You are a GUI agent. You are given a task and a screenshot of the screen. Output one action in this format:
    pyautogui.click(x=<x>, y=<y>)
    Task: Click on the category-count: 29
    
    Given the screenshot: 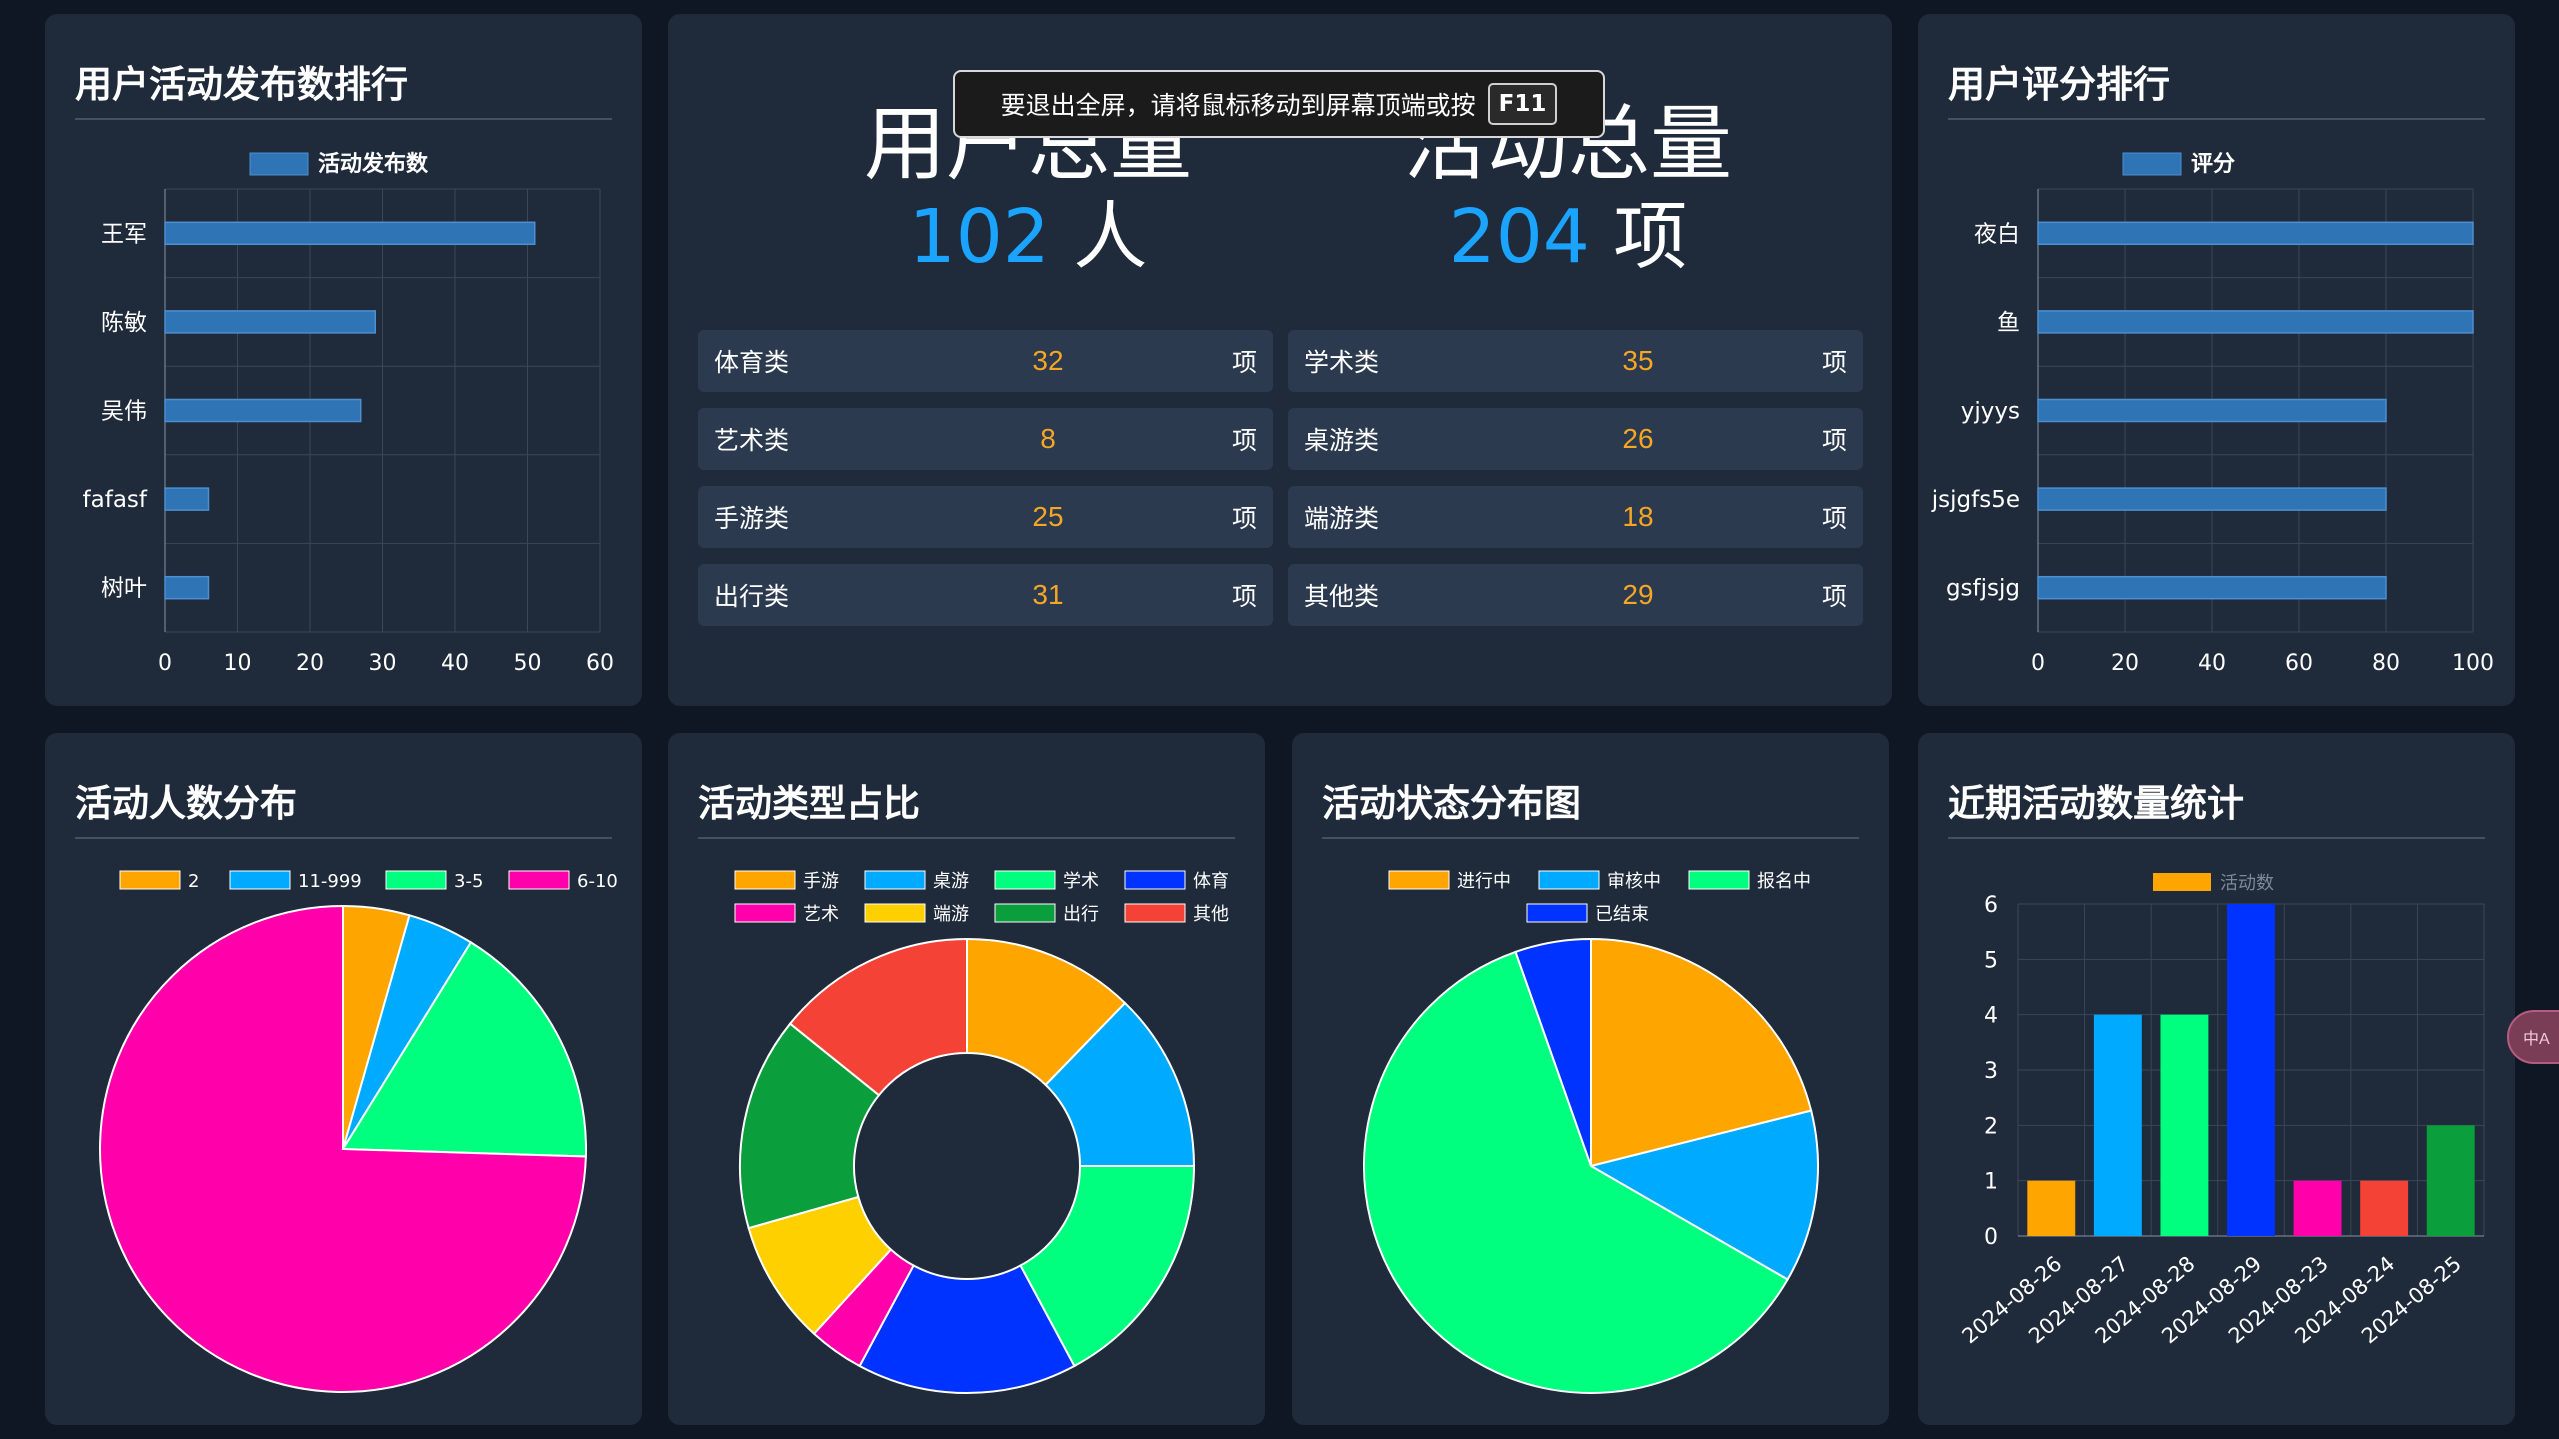 What is the action you would take?
    pyautogui.click(x=1638, y=594)
    